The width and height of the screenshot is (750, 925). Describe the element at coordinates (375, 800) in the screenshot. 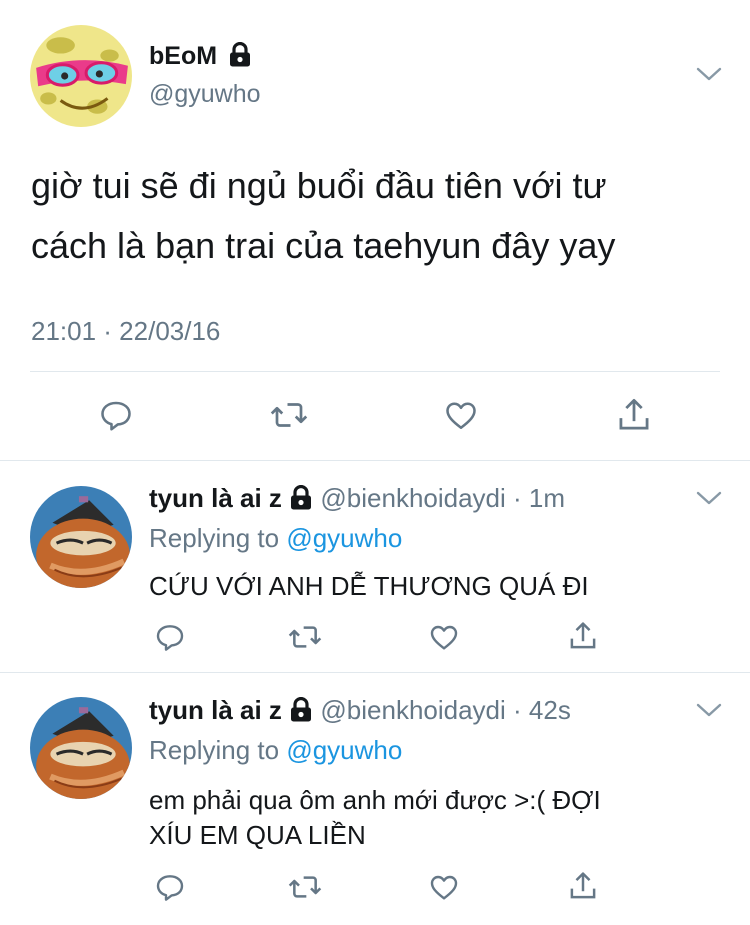

I see `reply-text-line-1: em phải qua ôm anh mới được >:( ĐỢI` at that location.